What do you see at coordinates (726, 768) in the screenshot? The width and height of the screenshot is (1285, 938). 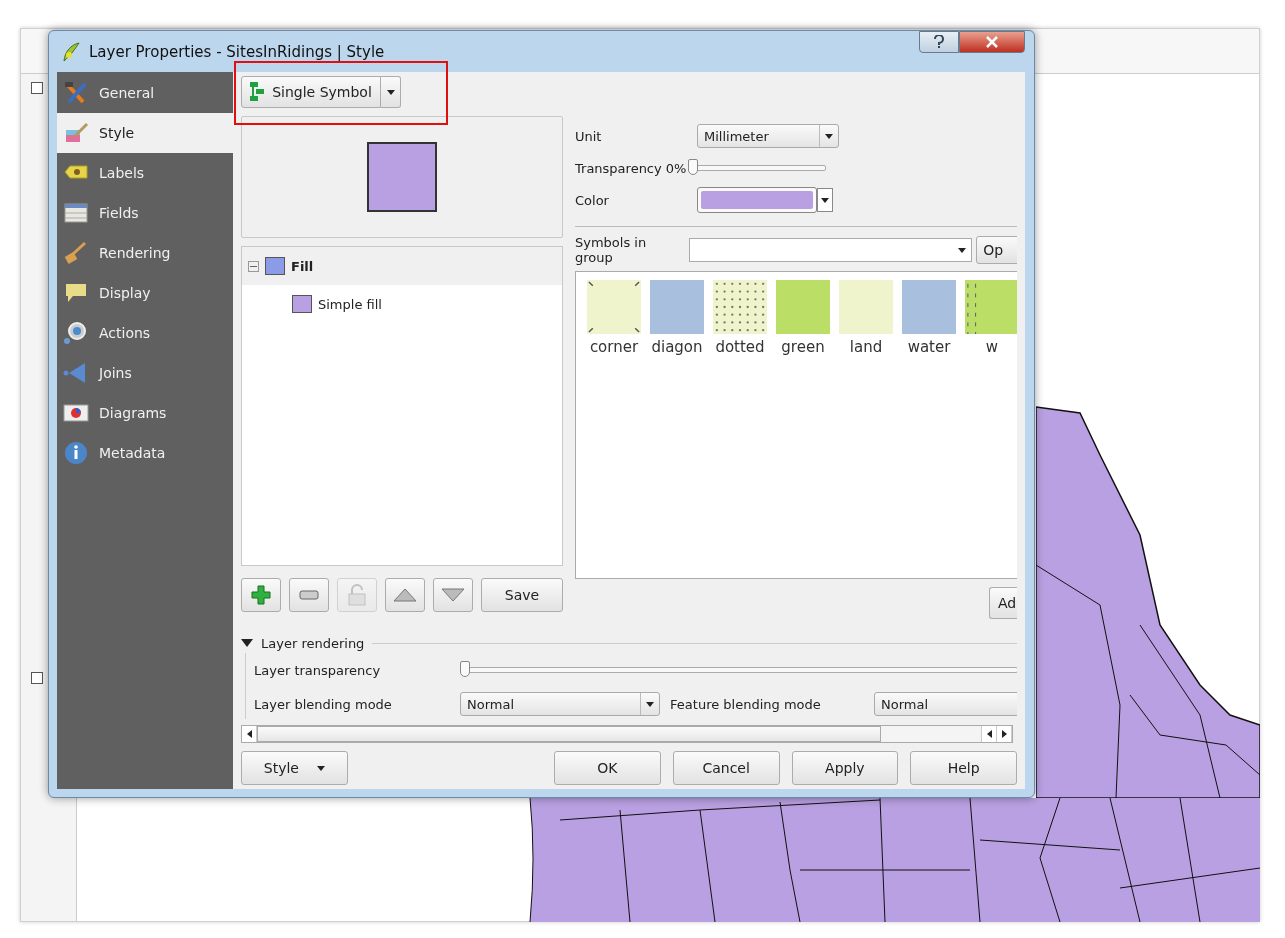 I see `dialog-button: Cancel` at bounding box center [726, 768].